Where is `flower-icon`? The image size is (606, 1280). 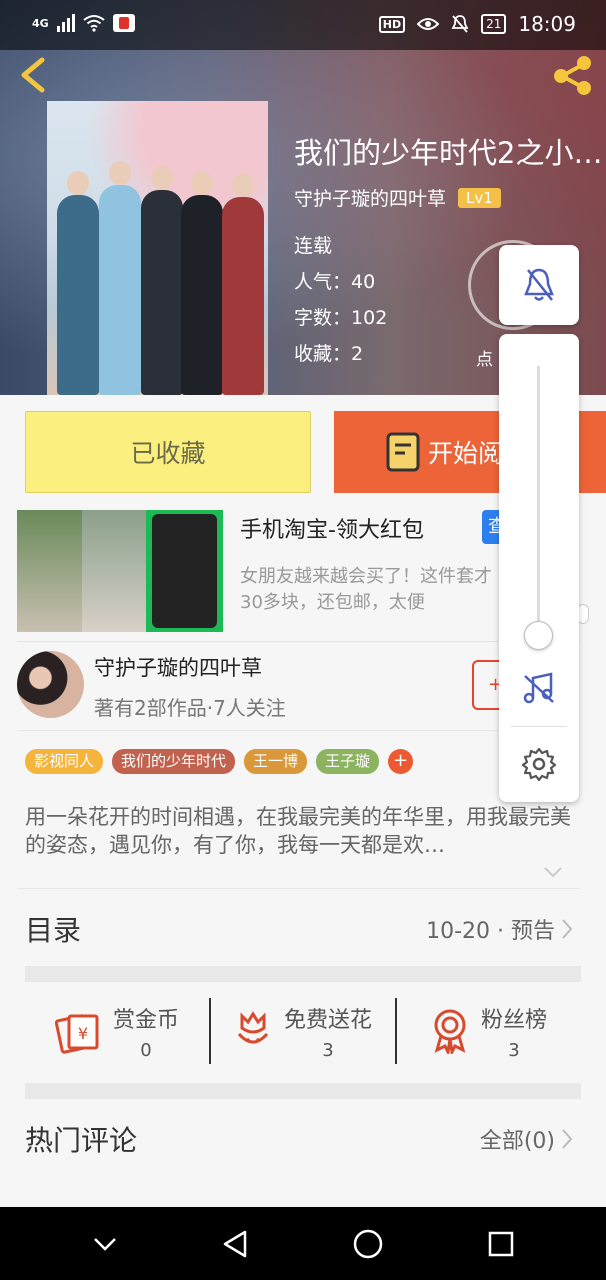
flower-icon is located at coordinates (253, 1027).